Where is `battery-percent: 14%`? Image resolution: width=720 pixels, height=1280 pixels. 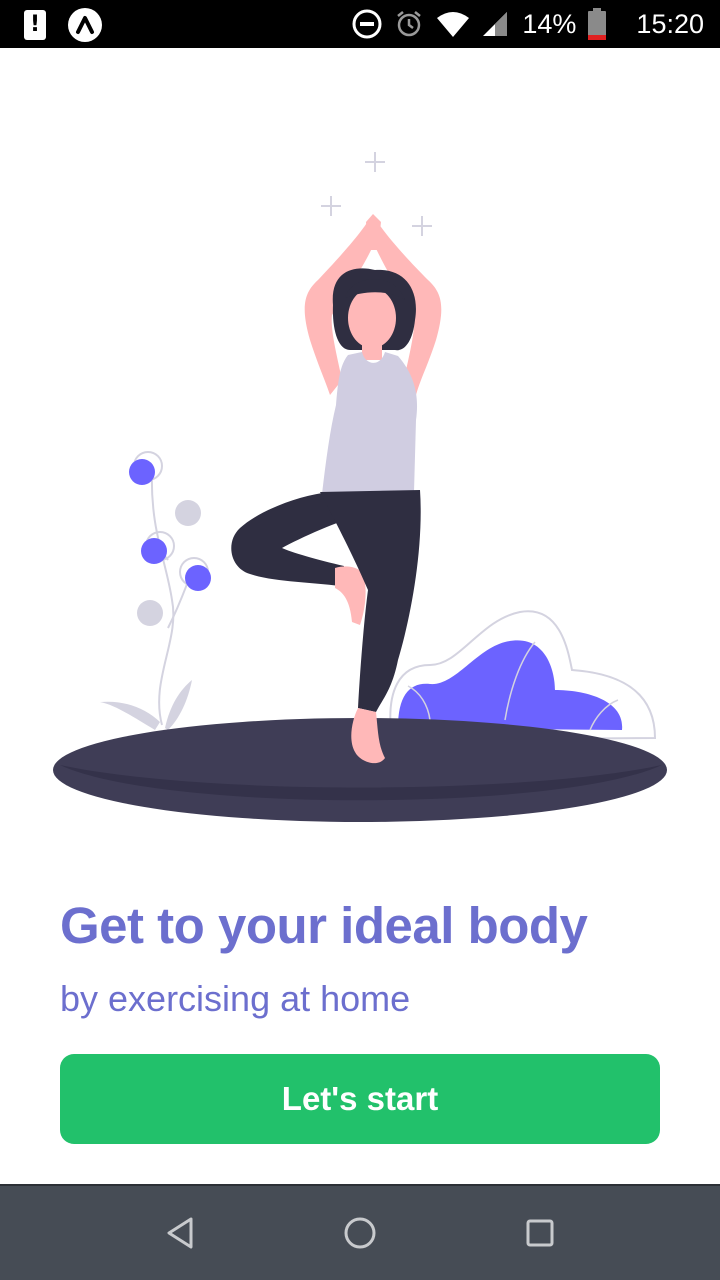 battery-percent: 14% is located at coordinates (549, 23).